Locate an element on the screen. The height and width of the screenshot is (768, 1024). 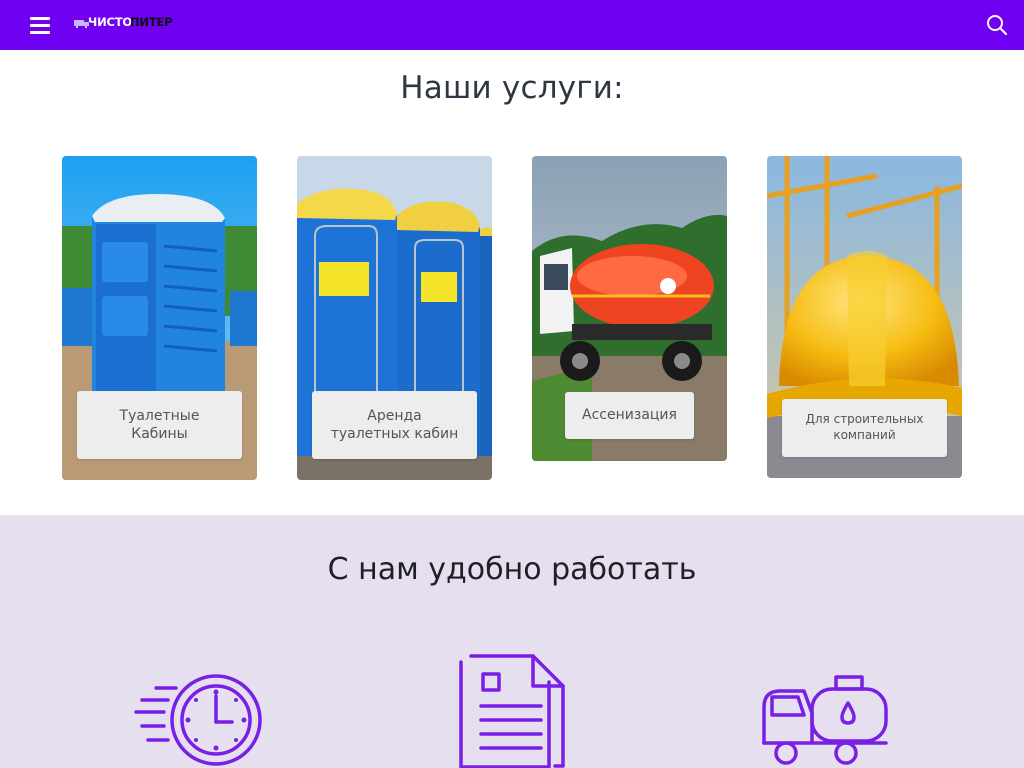
service-card-label: Ассенизация is located at coordinates (629, 415).